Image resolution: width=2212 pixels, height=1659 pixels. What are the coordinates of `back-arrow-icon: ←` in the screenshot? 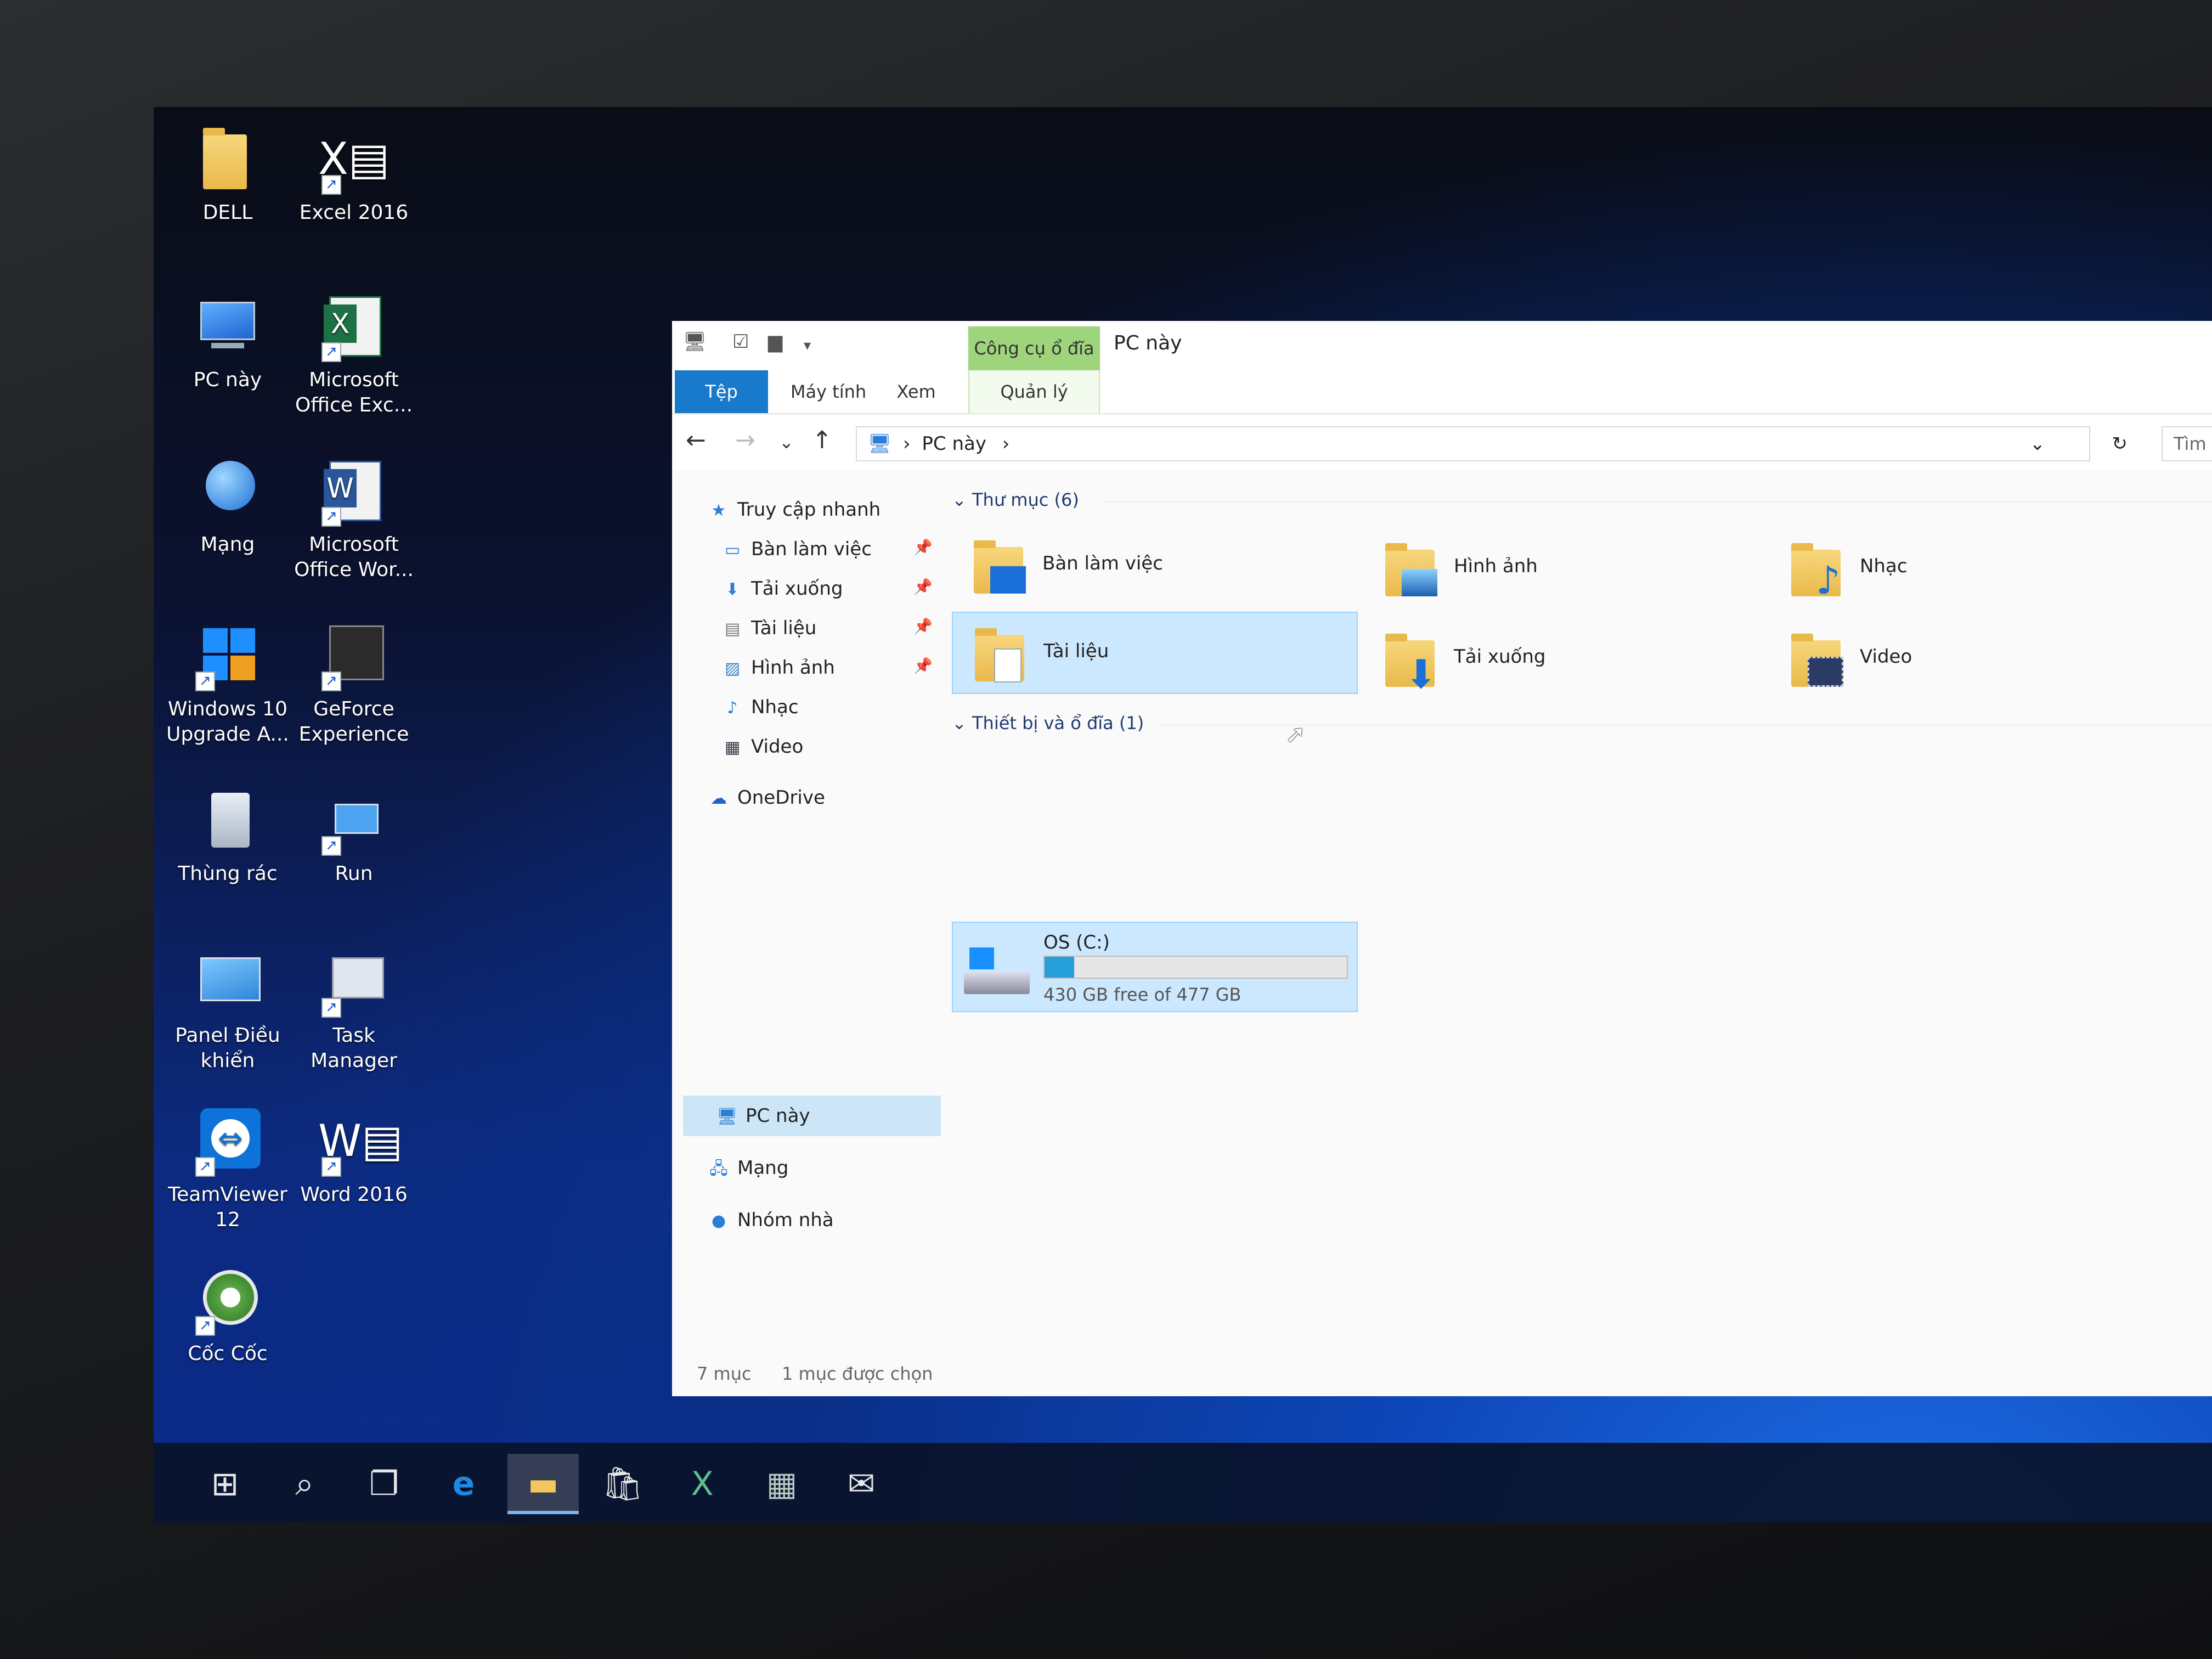 It's located at (696, 440).